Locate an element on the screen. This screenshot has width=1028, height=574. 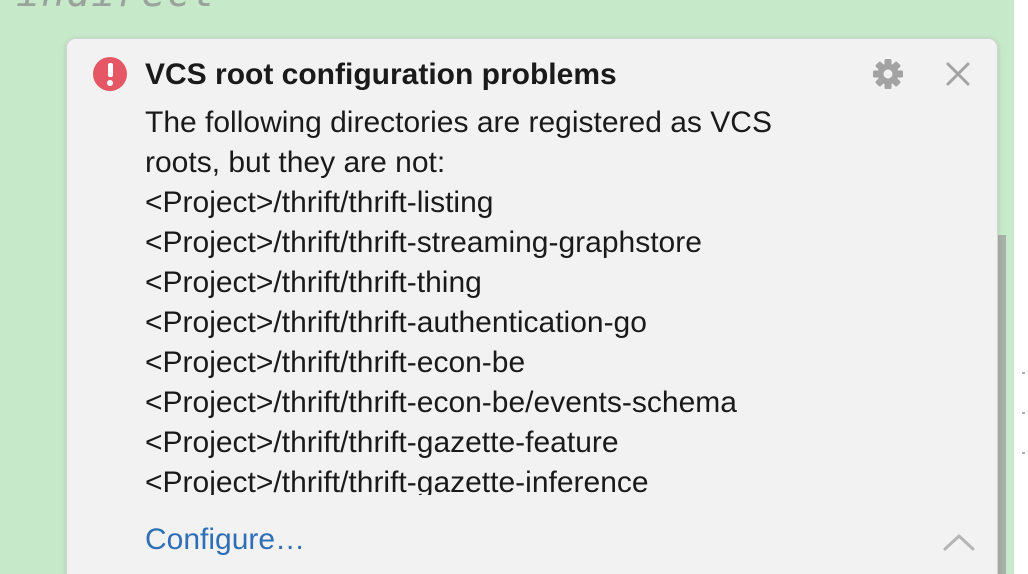
directory-path: <Project>/thrift/thrift-listing is located at coordinates (319, 202).